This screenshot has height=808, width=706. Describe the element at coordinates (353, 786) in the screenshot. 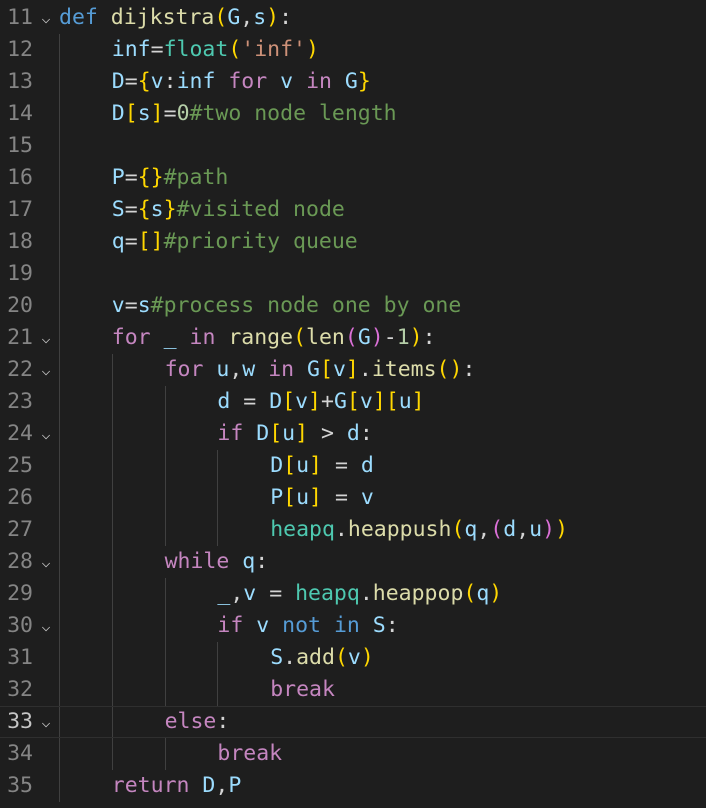

I see `code-line: 35 return D,P` at that location.